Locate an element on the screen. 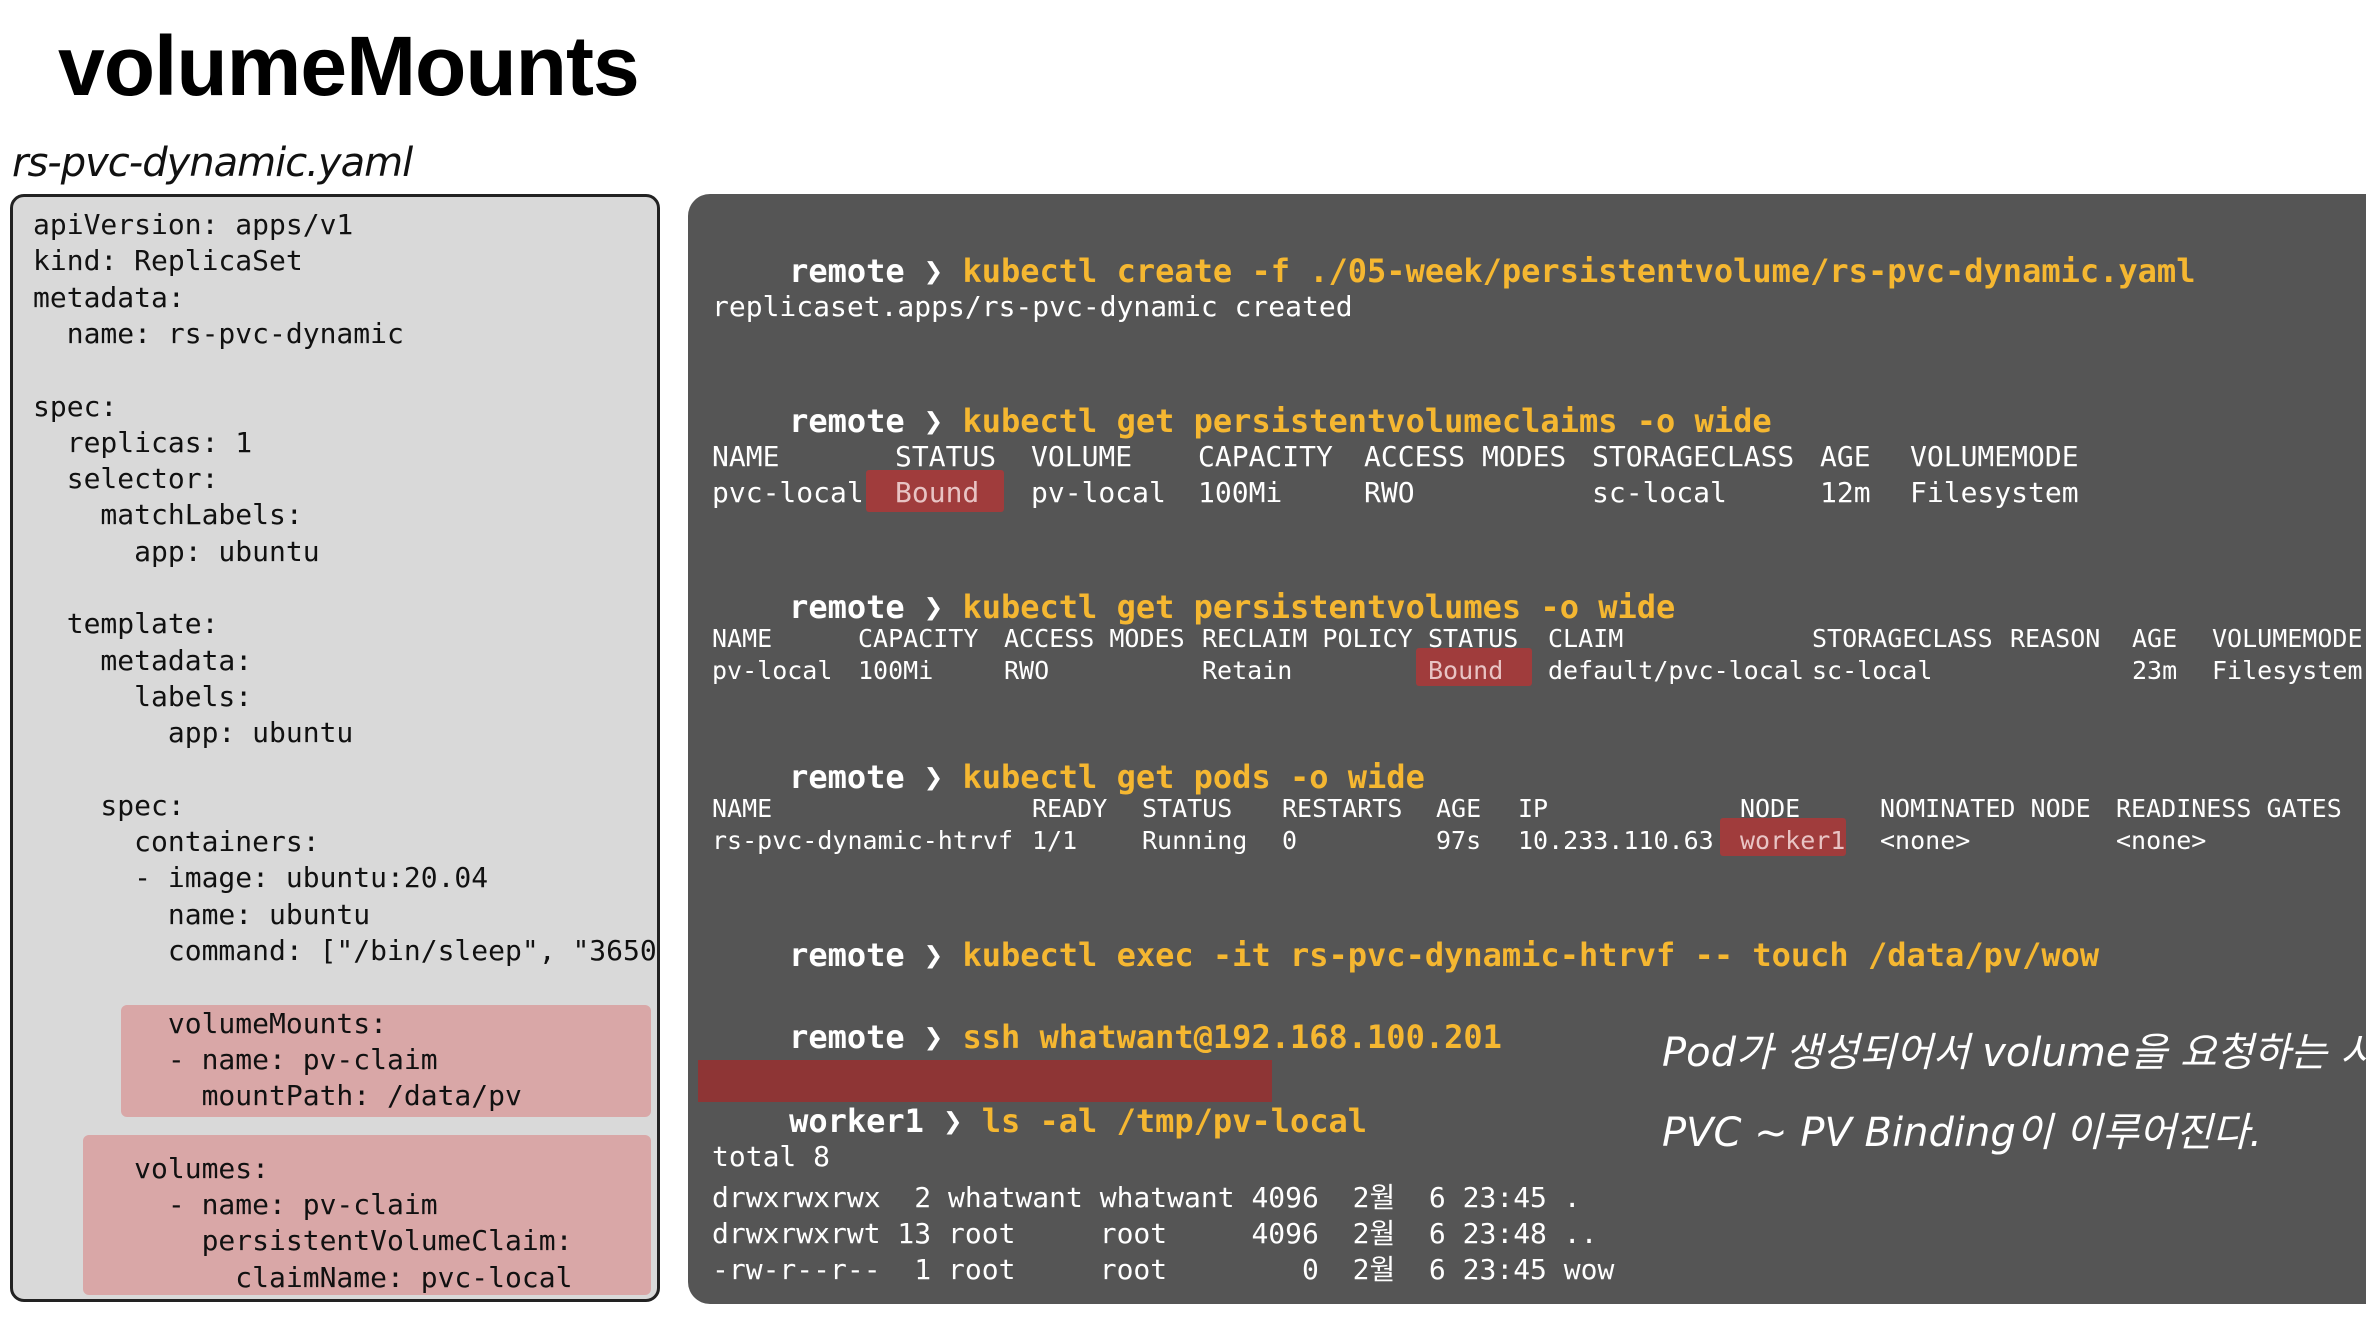  pvc-cell: pv-local is located at coordinates (1098, 492).